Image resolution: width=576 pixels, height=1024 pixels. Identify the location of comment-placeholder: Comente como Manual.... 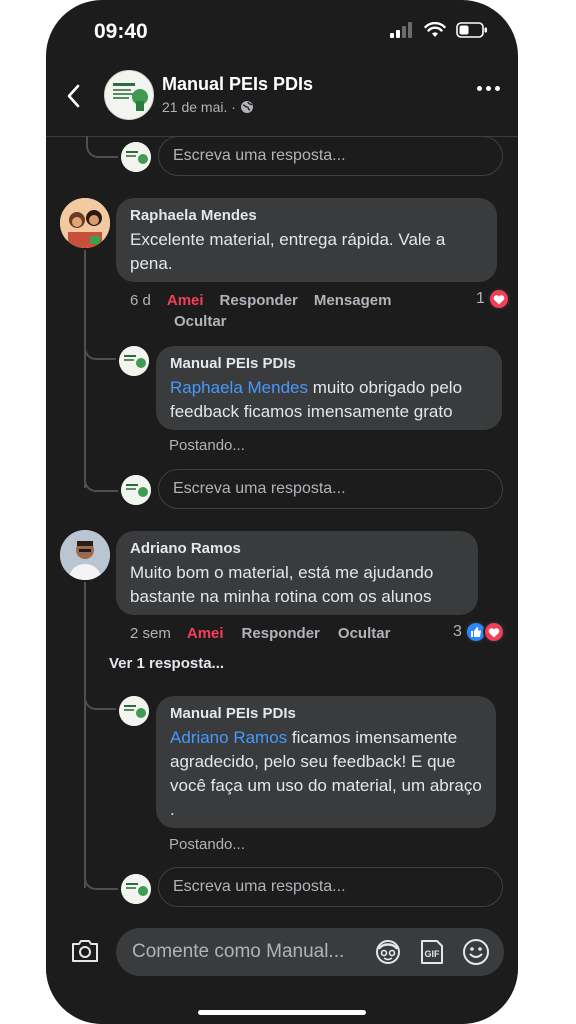
(238, 951).